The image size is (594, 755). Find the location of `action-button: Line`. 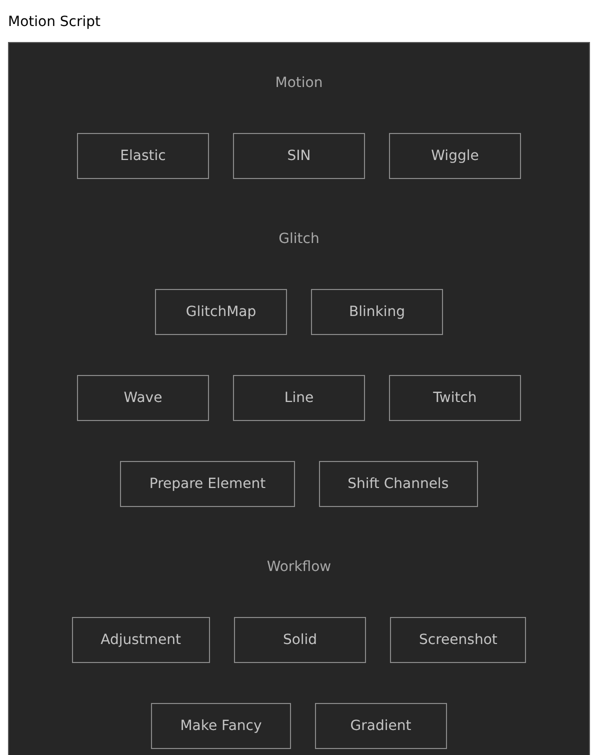

action-button: Line is located at coordinates (299, 398).